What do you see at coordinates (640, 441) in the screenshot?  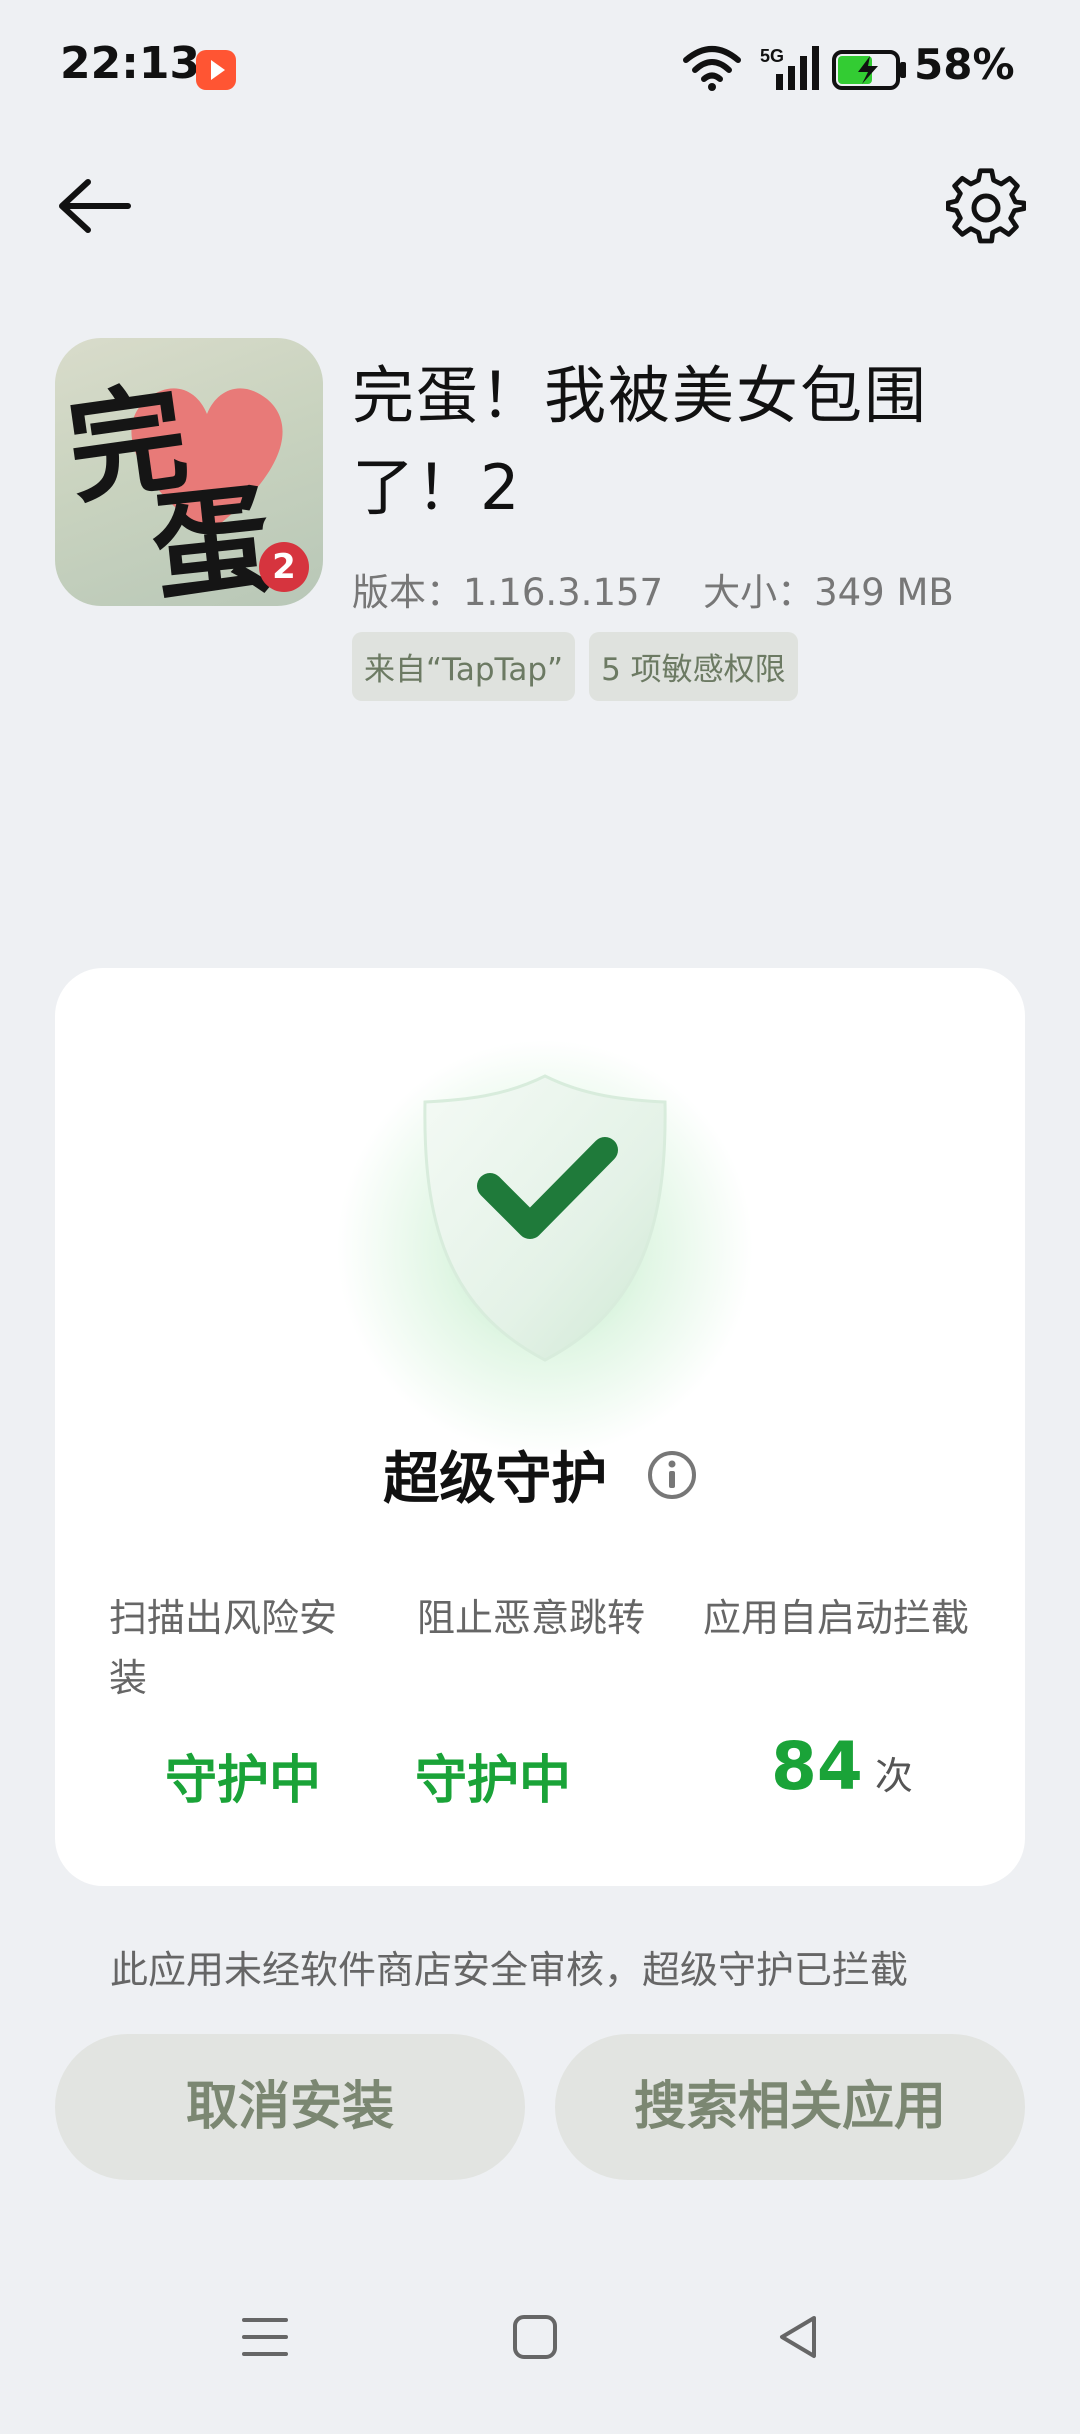 I see `app-title: 完蛋！我被美女包围了！2` at bounding box center [640, 441].